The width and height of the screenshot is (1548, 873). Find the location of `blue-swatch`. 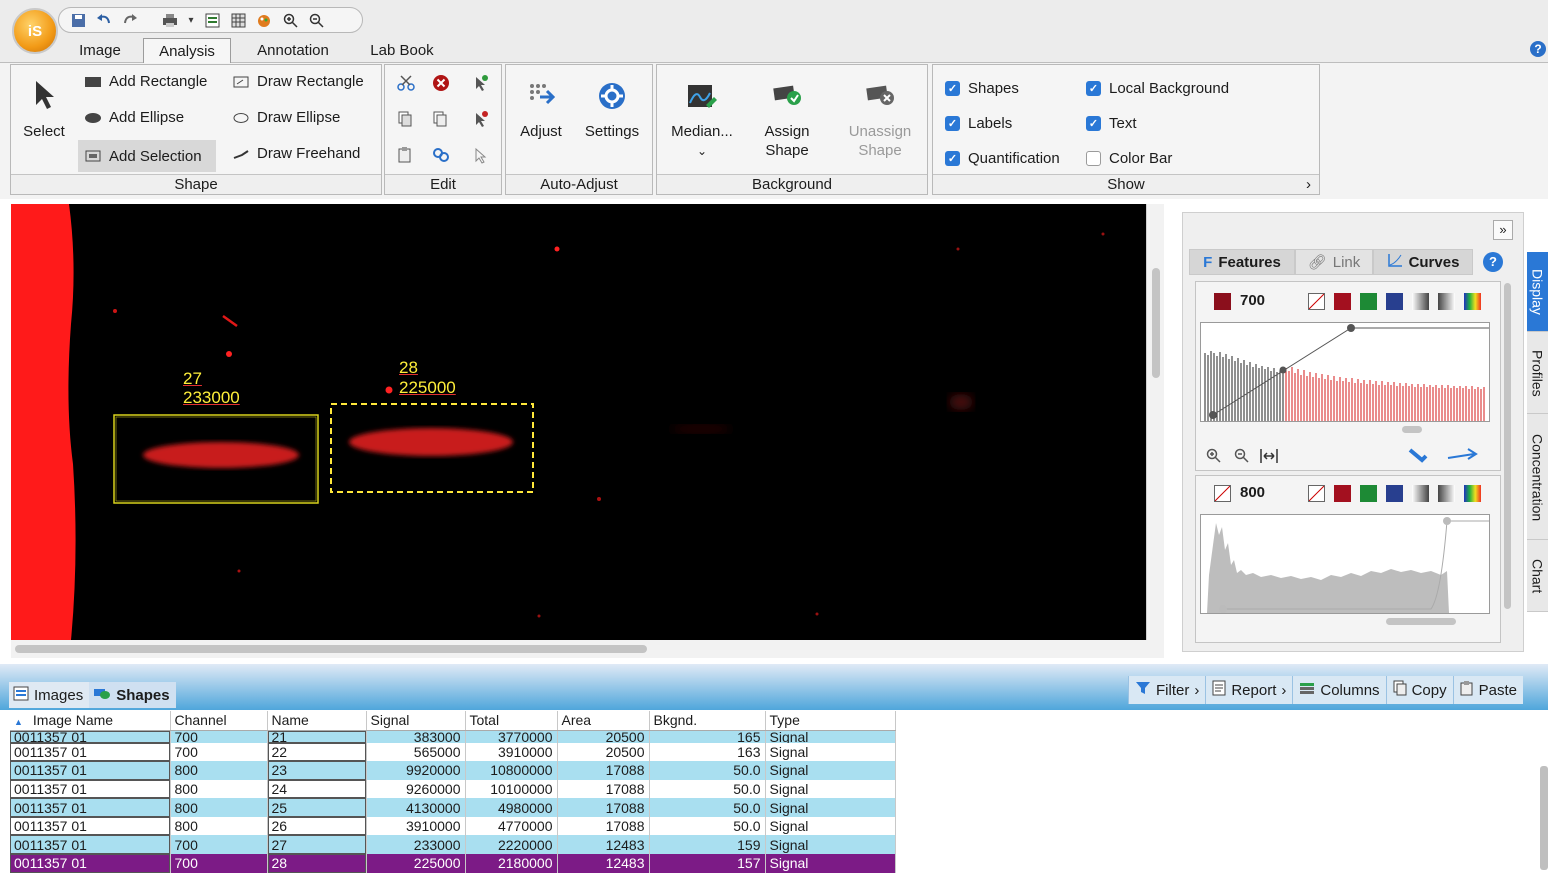

blue-swatch is located at coordinates (1394, 493).